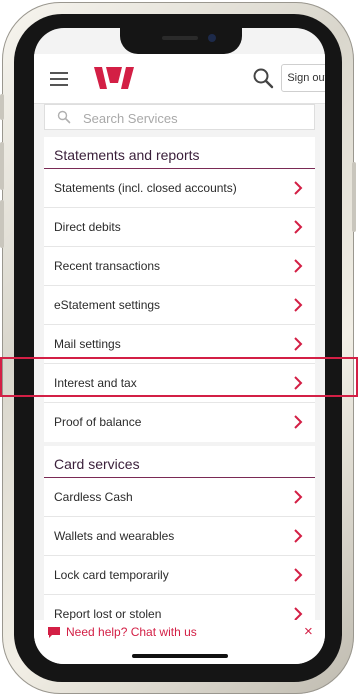 The image size is (358, 697). What do you see at coordinates (179, 383) in the screenshot?
I see `menu-item-interest-and-tax: Interest and tax` at bounding box center [179, 383].